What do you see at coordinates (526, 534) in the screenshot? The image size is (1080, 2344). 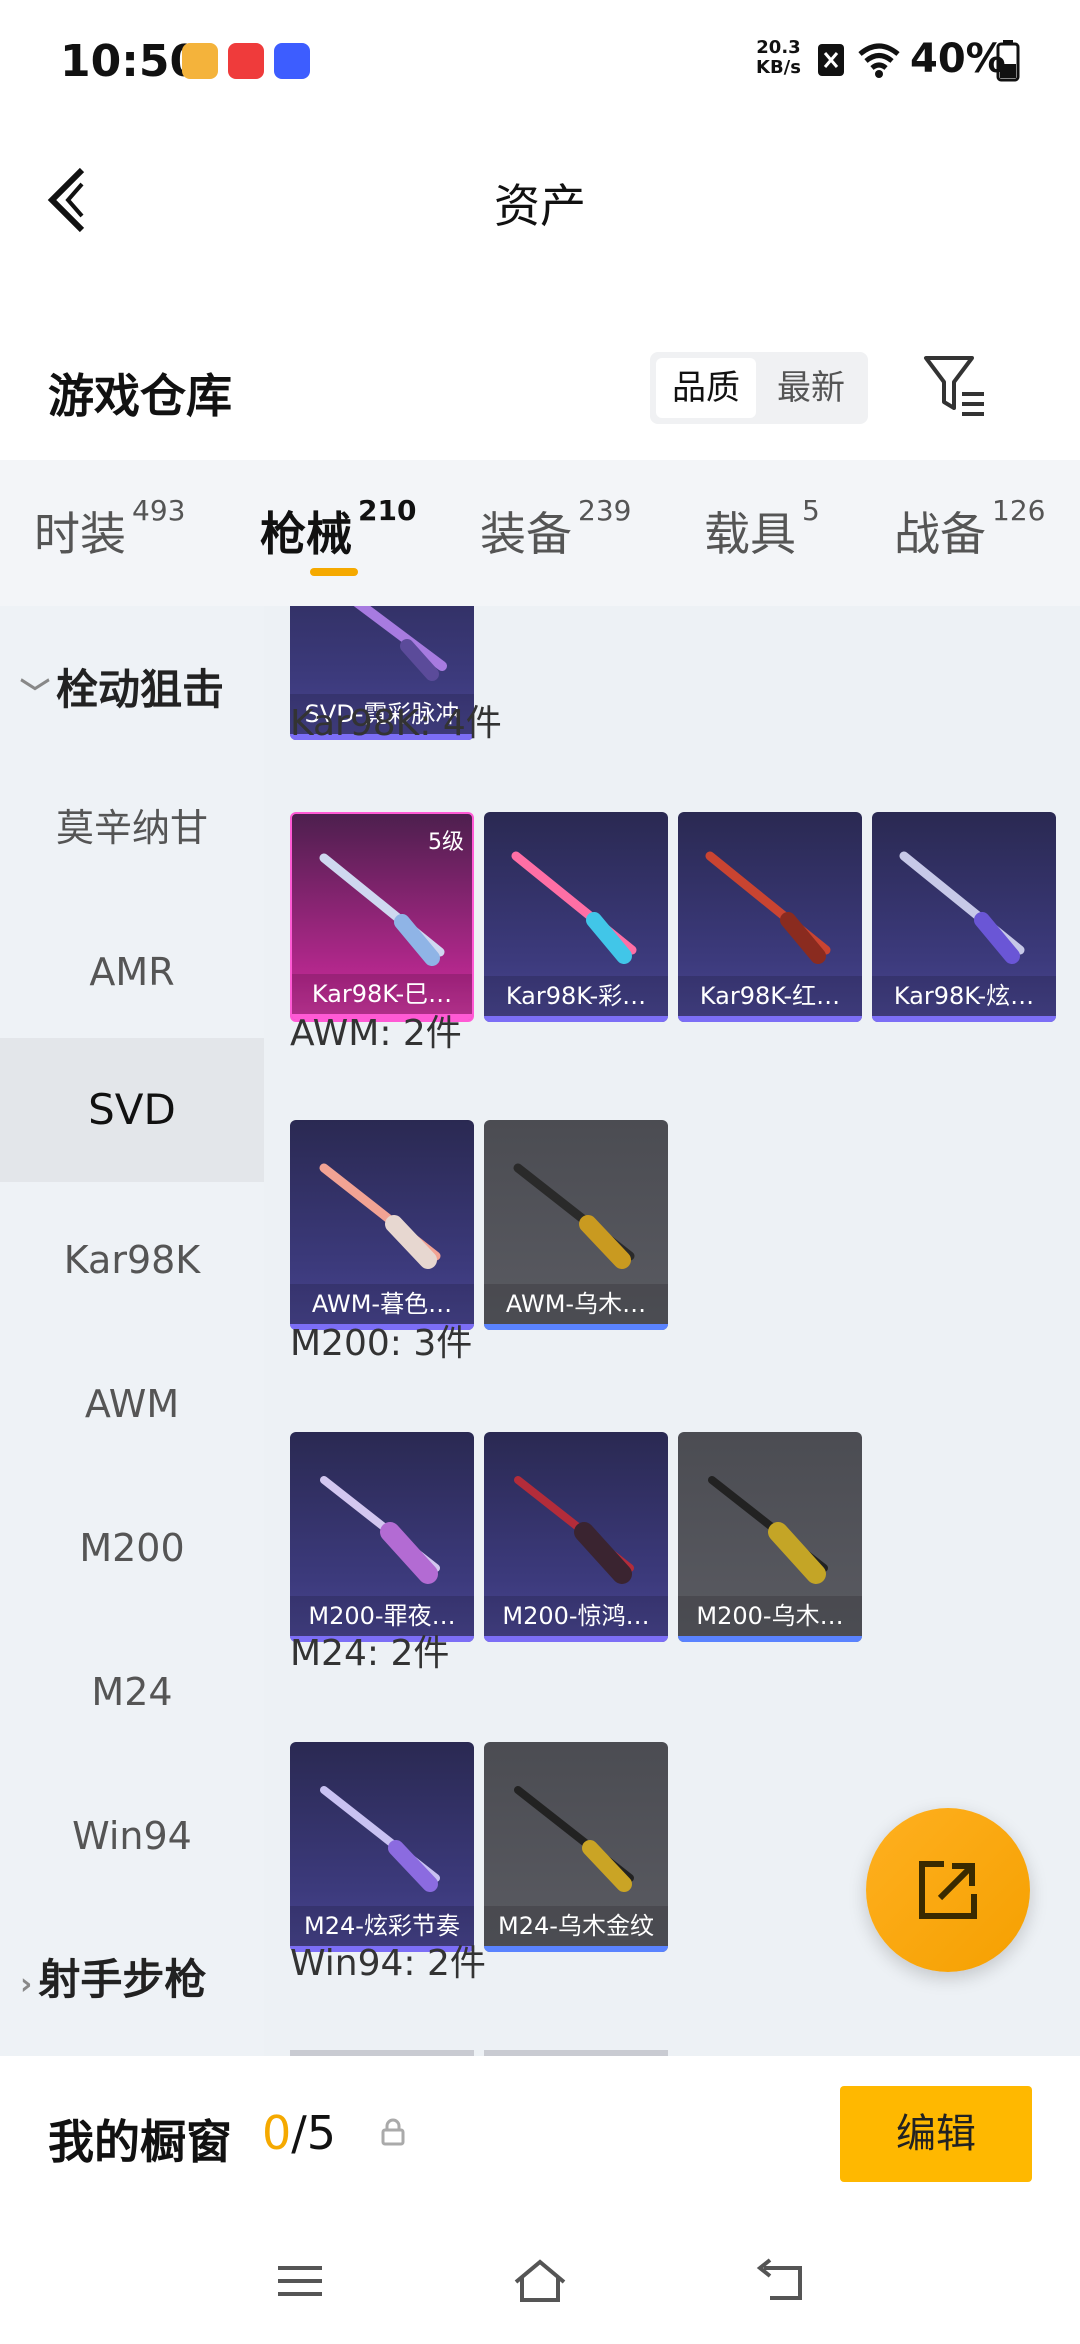 I see `tab-label: 装备` at bounding box center [526, 534].